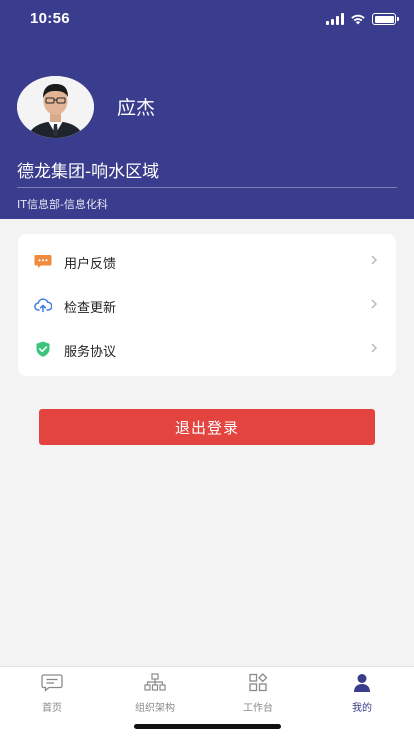 This screenshot has width=414, height=736. Describe the element at coordinates (88, 172) in the screenshot. I see `organization-name: 德龙集团-响水区域` at that location.